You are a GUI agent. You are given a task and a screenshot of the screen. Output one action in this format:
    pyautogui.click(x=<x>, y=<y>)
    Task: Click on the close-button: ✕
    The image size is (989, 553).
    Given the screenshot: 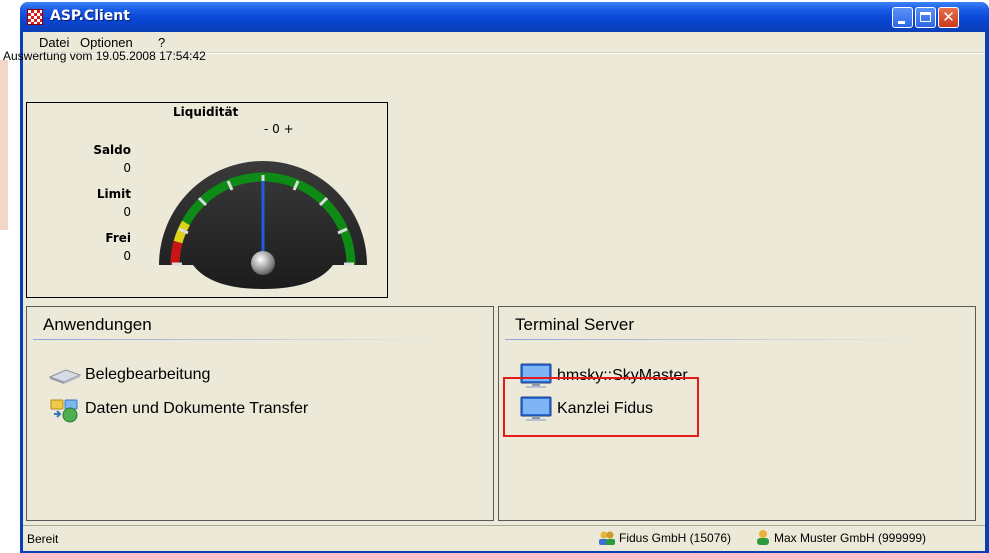 What is the action you would take?
    pyautogui.click(x=948, y=17)
    